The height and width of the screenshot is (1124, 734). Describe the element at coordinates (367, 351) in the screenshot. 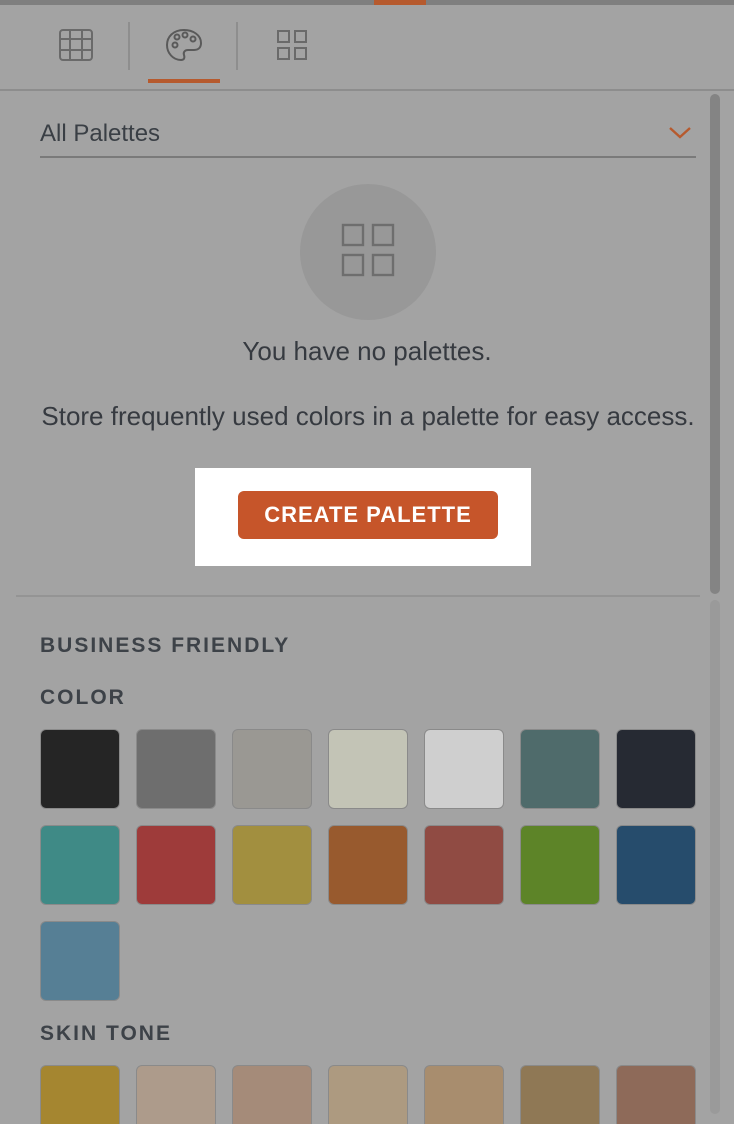

I see `empty-state-title: You have no palettes.` at that location.